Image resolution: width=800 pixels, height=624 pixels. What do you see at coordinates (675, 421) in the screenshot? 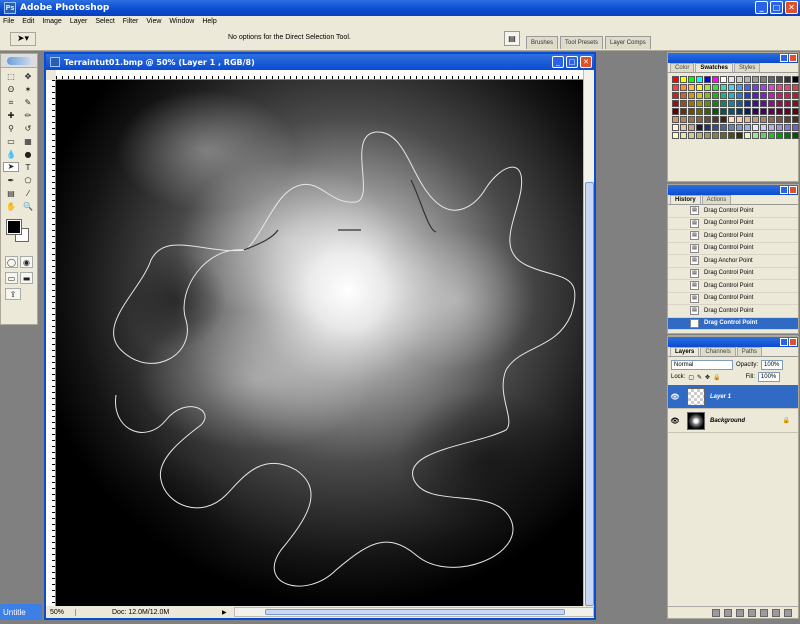
I see `visibility-eye-icon: 👁` at bounding box center [675, 421].